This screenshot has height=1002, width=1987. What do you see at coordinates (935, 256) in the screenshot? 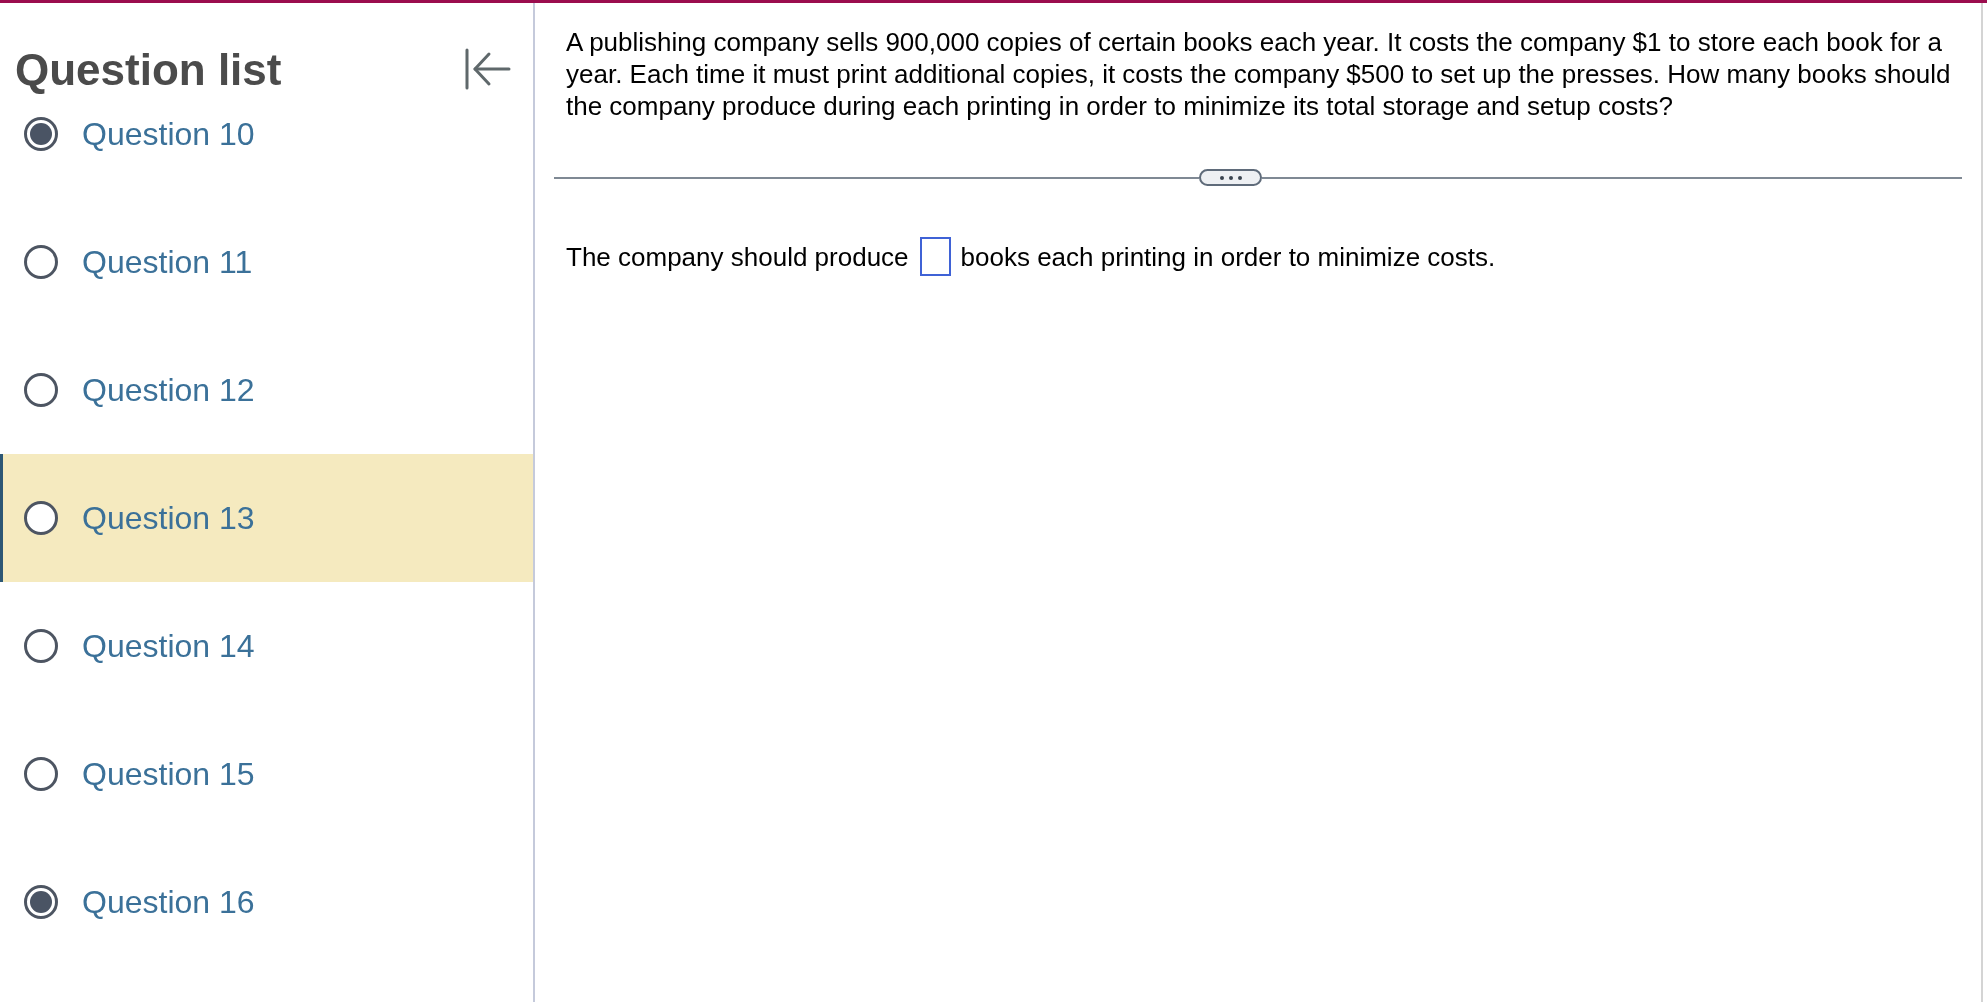
I see `answer-box` at bounding box center [935, 256].